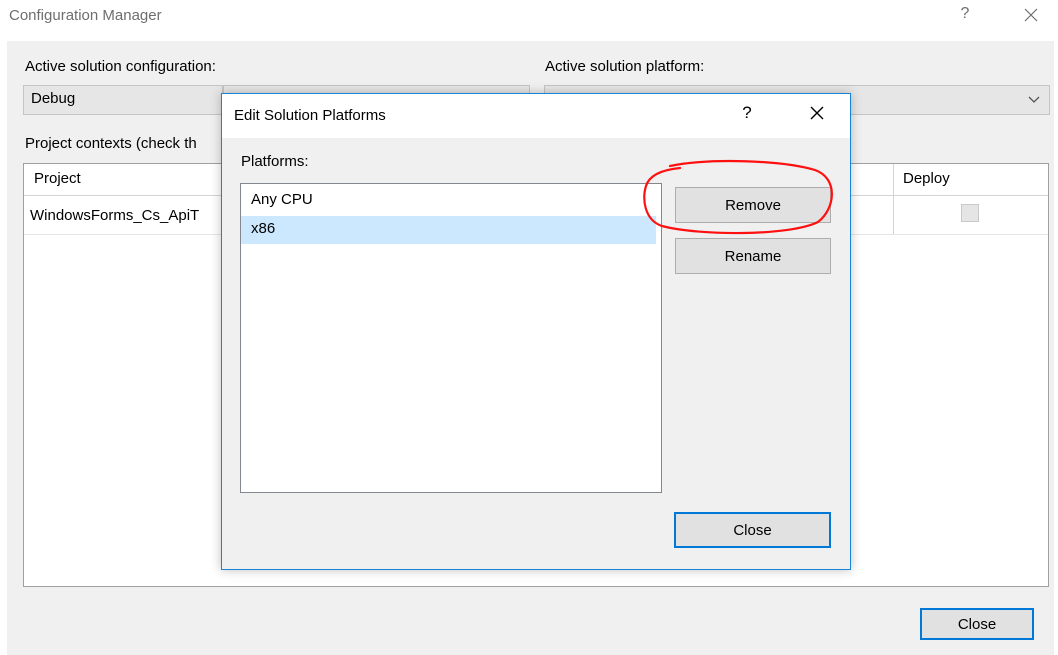  Describe the element at coordinates (625, 66) in the screenshot. I see `active-platform-label: Active solution platform:` at that location.